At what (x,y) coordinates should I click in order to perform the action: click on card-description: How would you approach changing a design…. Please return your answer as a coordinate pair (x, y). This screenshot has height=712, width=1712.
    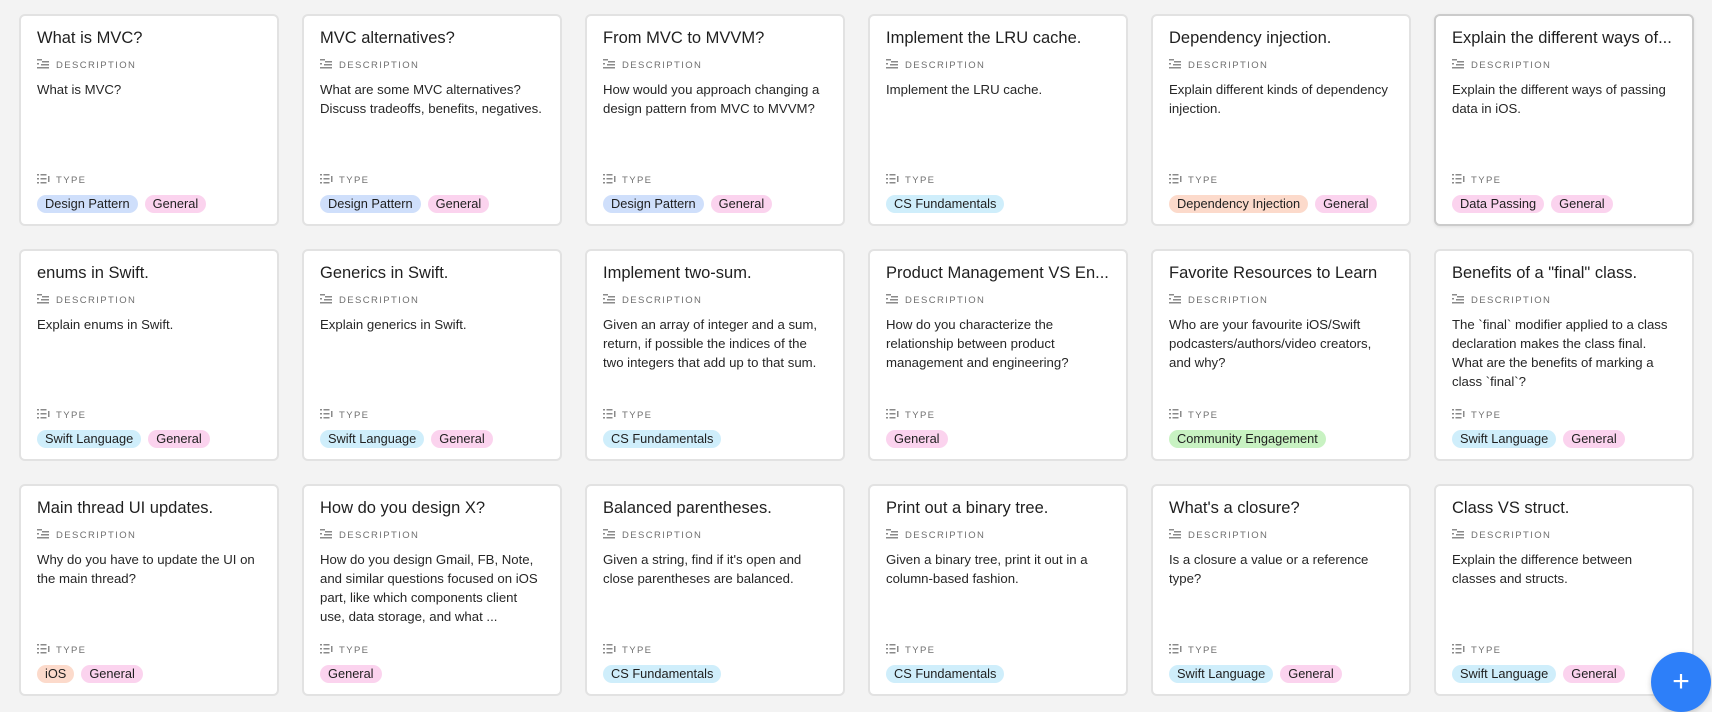
    Looking at the image, I should click on (711, 99).